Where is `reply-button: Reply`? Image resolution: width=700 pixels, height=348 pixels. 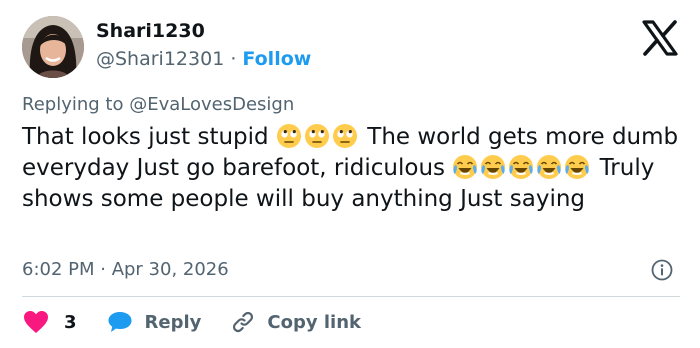 reply-button: Reply is located at coordinates (154, 322).